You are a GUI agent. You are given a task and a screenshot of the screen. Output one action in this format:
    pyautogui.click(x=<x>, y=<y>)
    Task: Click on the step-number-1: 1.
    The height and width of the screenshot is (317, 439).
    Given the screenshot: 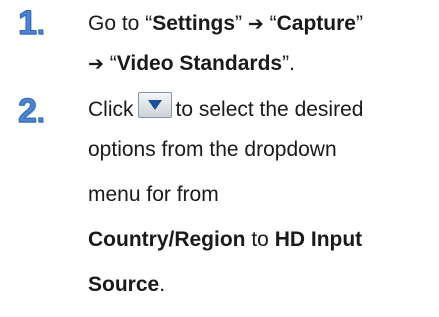 What is the action you would take?
    pyautogui.click(x=32, y=23)
    